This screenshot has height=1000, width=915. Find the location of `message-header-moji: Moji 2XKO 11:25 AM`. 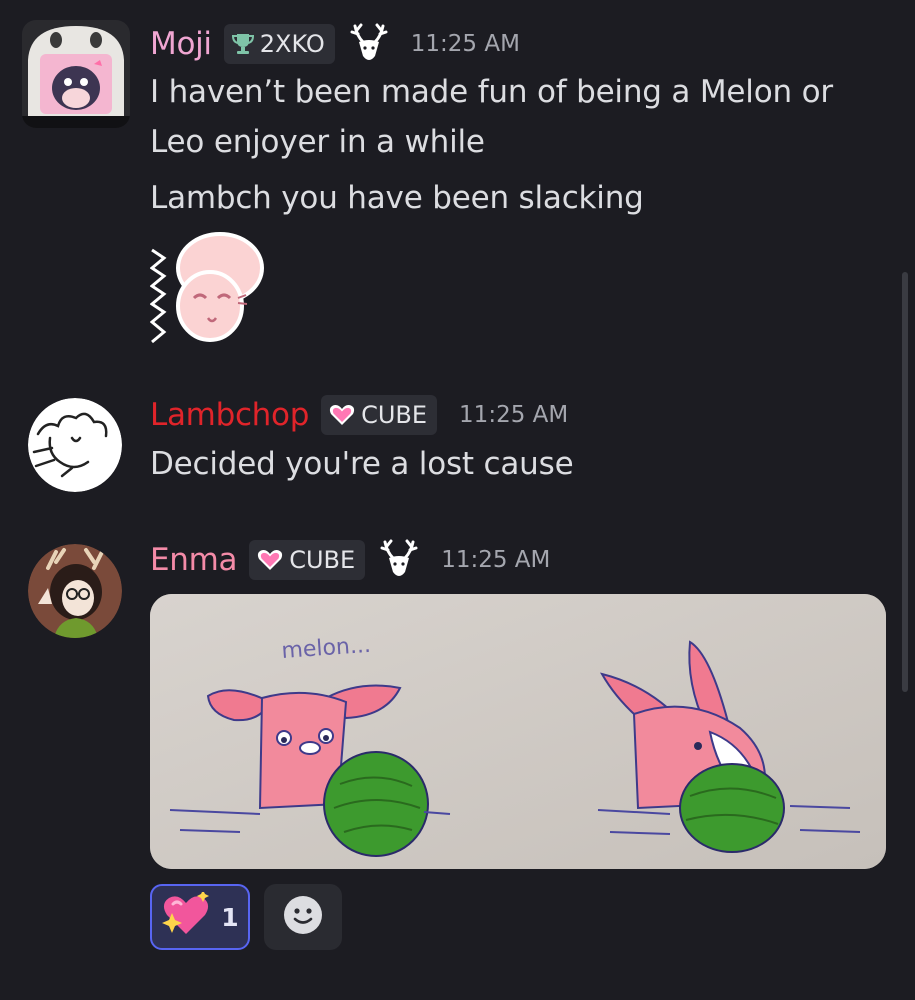

message-header-moji: Moji 2XKO 11:25 AM is located at coordinates (335, 44).